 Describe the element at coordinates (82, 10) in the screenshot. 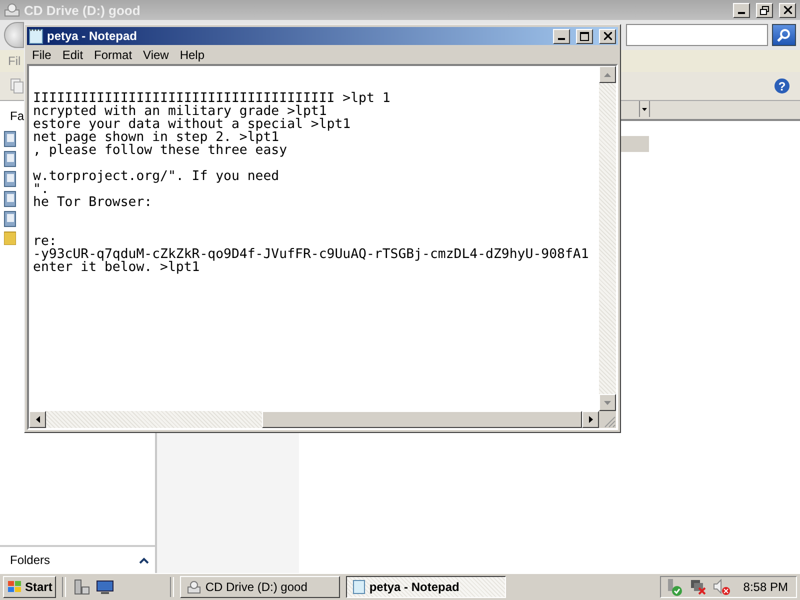

I see `window-title: CD Drive (D:) good` at that location.